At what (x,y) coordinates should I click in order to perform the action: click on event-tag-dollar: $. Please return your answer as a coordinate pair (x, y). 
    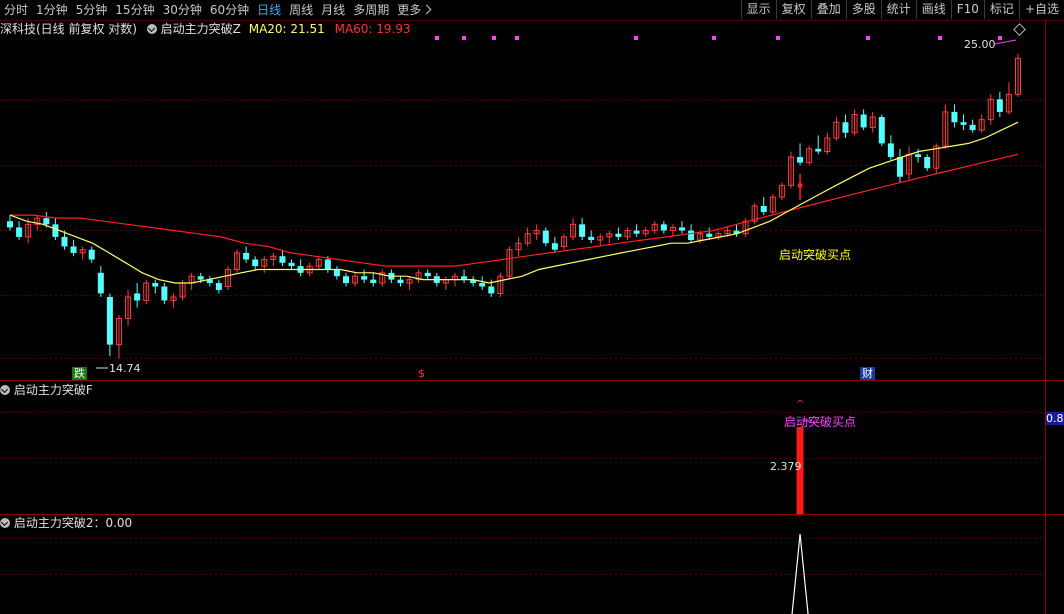
    Looking at the image, I should click on (421, 373).